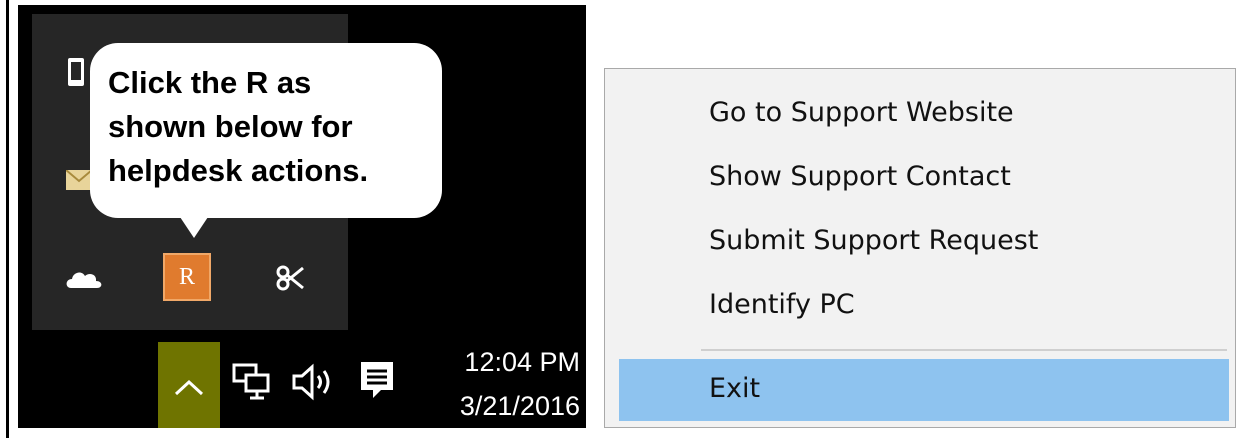  I want to click on callout-tail, so click(194, 226).